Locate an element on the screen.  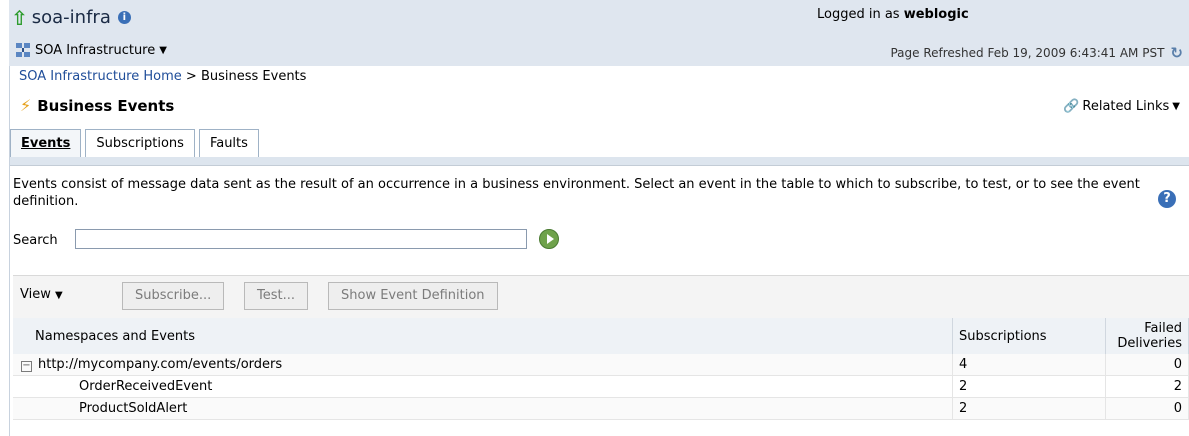
info-icon: i is located at coordinates (124, 17).